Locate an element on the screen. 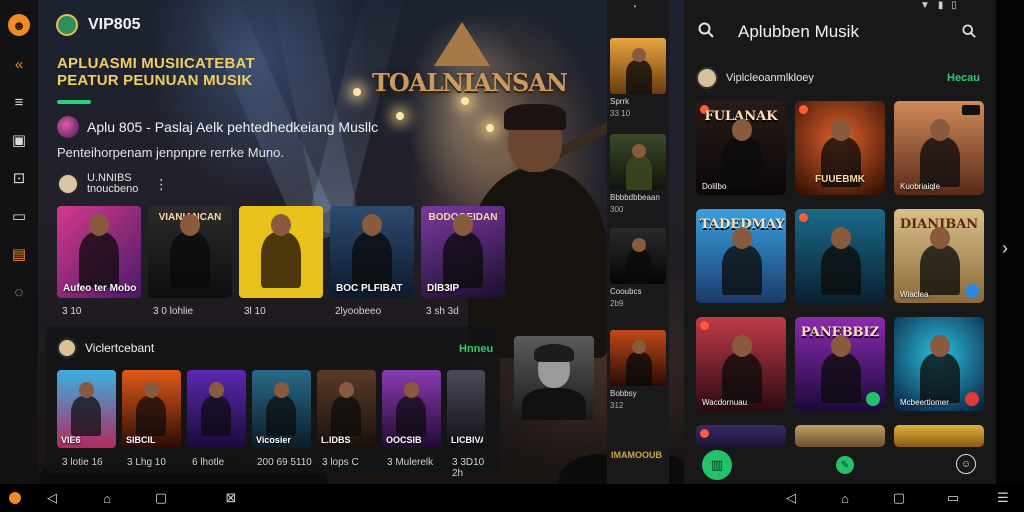  app-logo-icon: ☻ is located at coordinates (19, 25).